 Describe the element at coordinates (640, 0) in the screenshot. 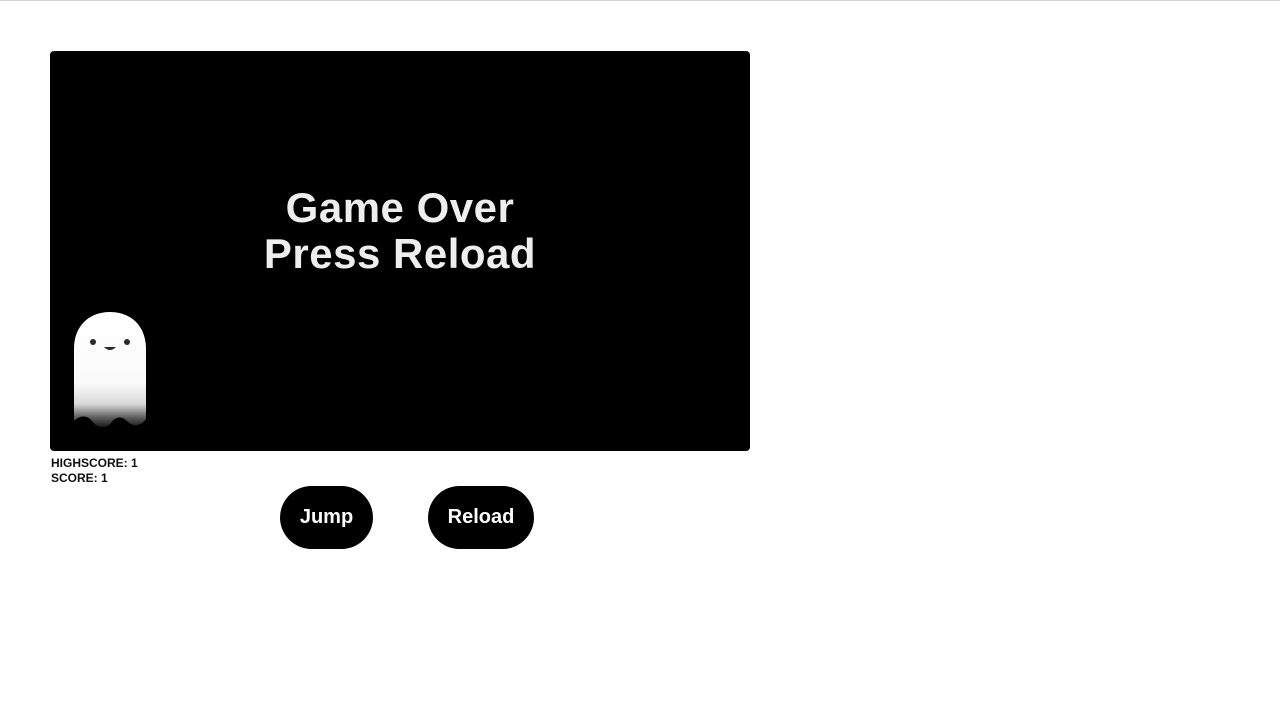

I see `top-divider` at that location.